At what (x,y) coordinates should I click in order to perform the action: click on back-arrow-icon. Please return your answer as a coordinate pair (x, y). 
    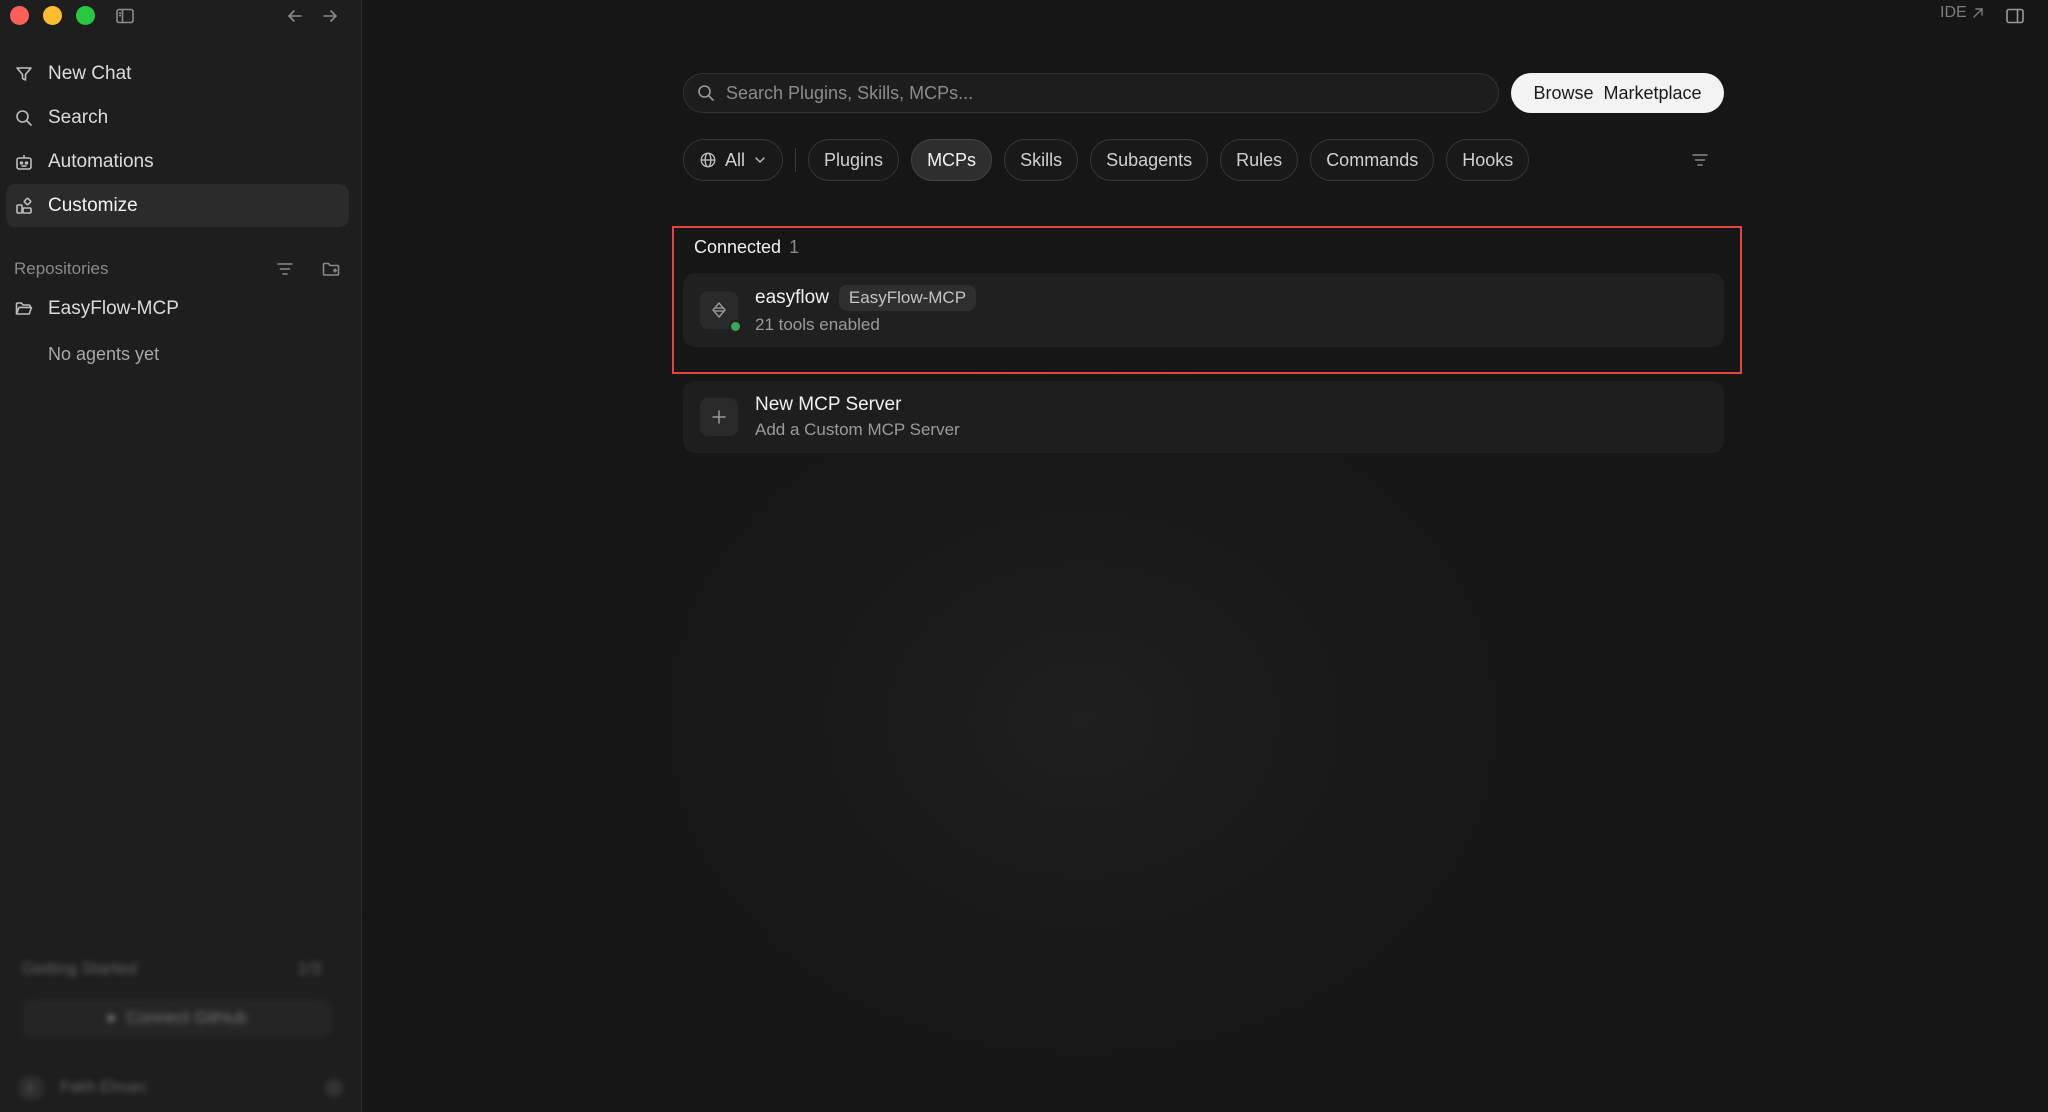
    Looking at the image, I should click on (295, 16).